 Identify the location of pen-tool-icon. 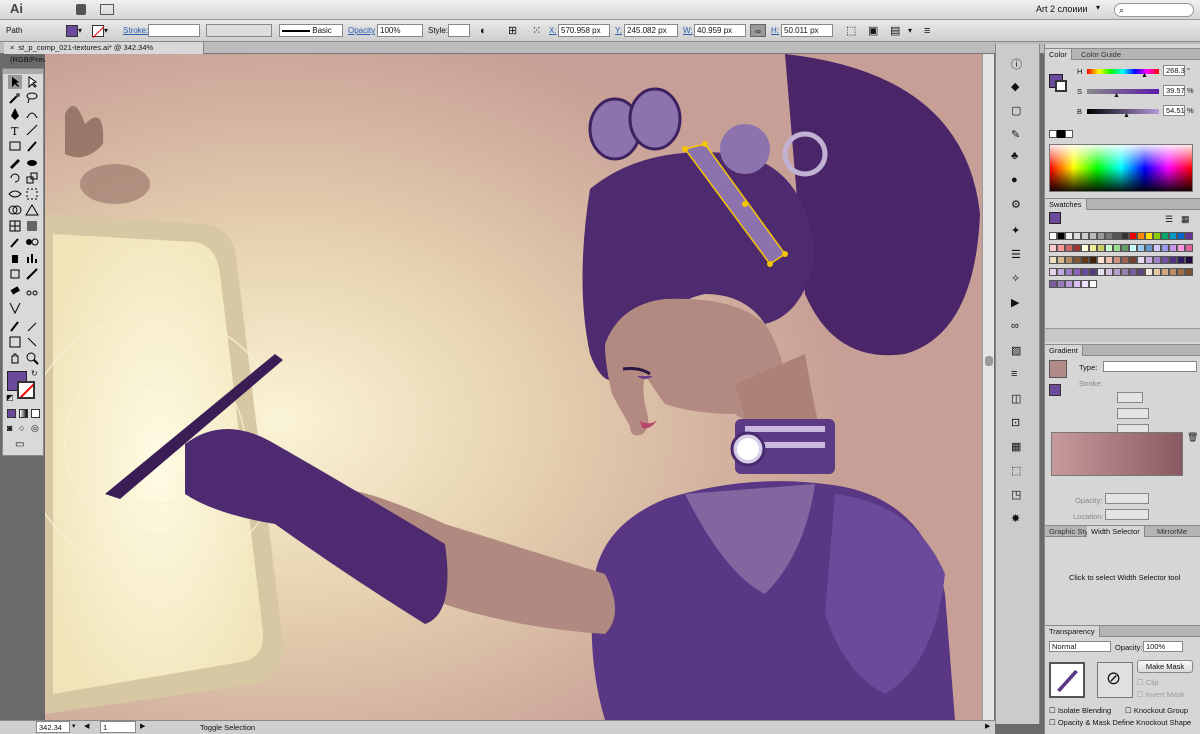
(15, 114).